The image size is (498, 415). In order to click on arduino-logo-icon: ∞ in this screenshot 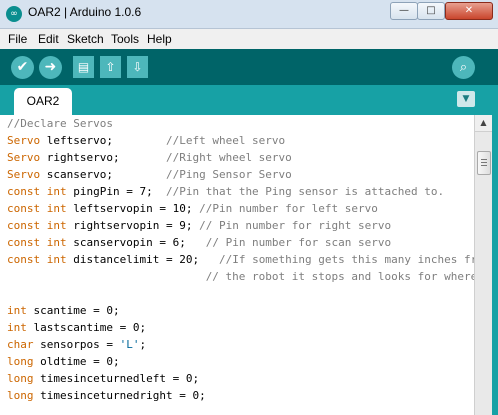, I will do `click(14, 14)`.